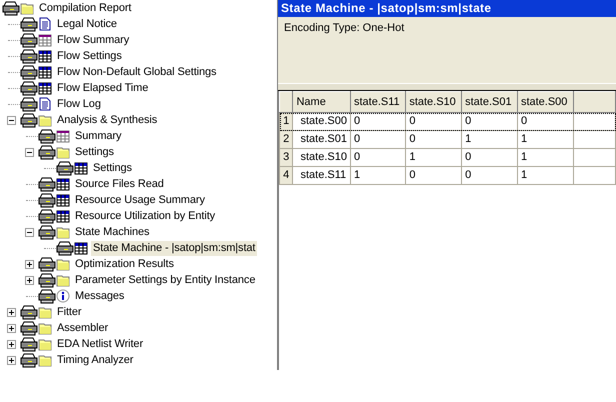  Describe the element at coordinates (286, 102) in the screenshot. I see `corner-header` at that location.